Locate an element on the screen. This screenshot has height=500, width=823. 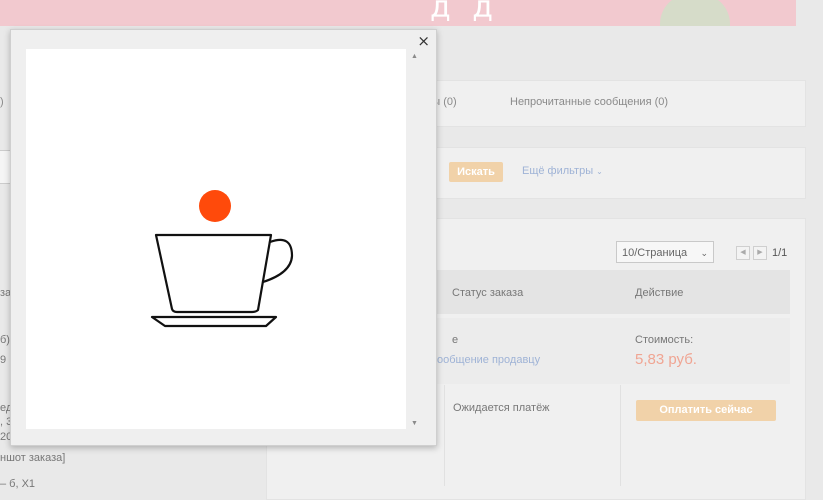
more-filters-label: Ещё фильтры is located at coordinates (558, 171).